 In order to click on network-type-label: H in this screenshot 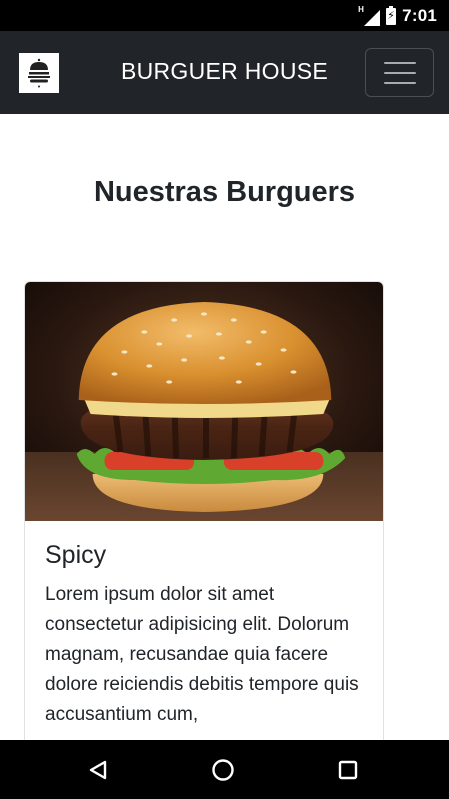, I will do `click(361, 9)`.